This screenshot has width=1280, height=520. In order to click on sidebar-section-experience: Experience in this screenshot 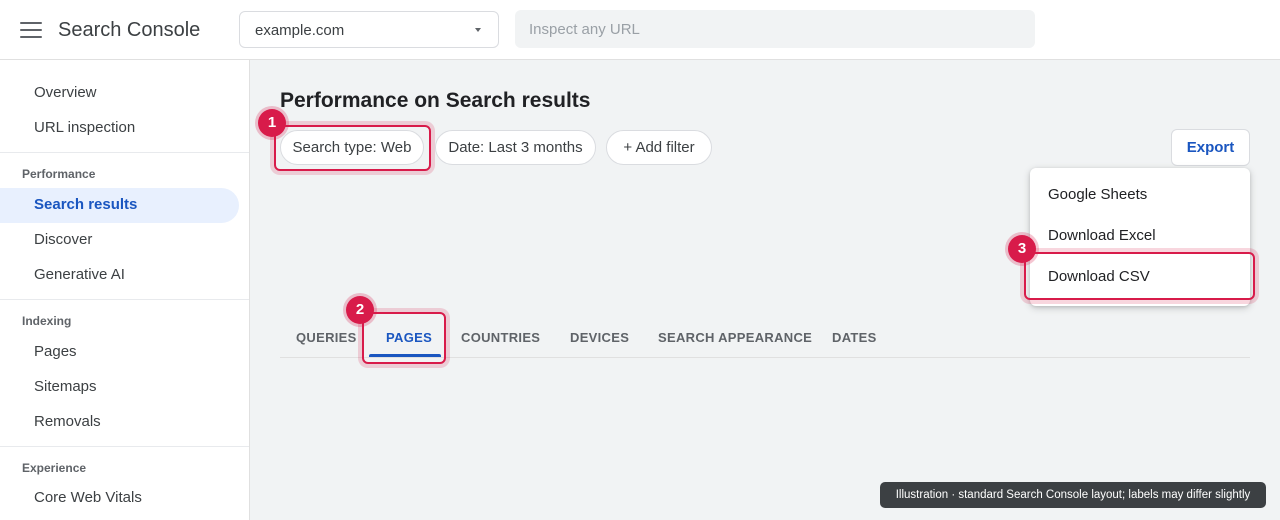, I will do `click(54, 468)`.